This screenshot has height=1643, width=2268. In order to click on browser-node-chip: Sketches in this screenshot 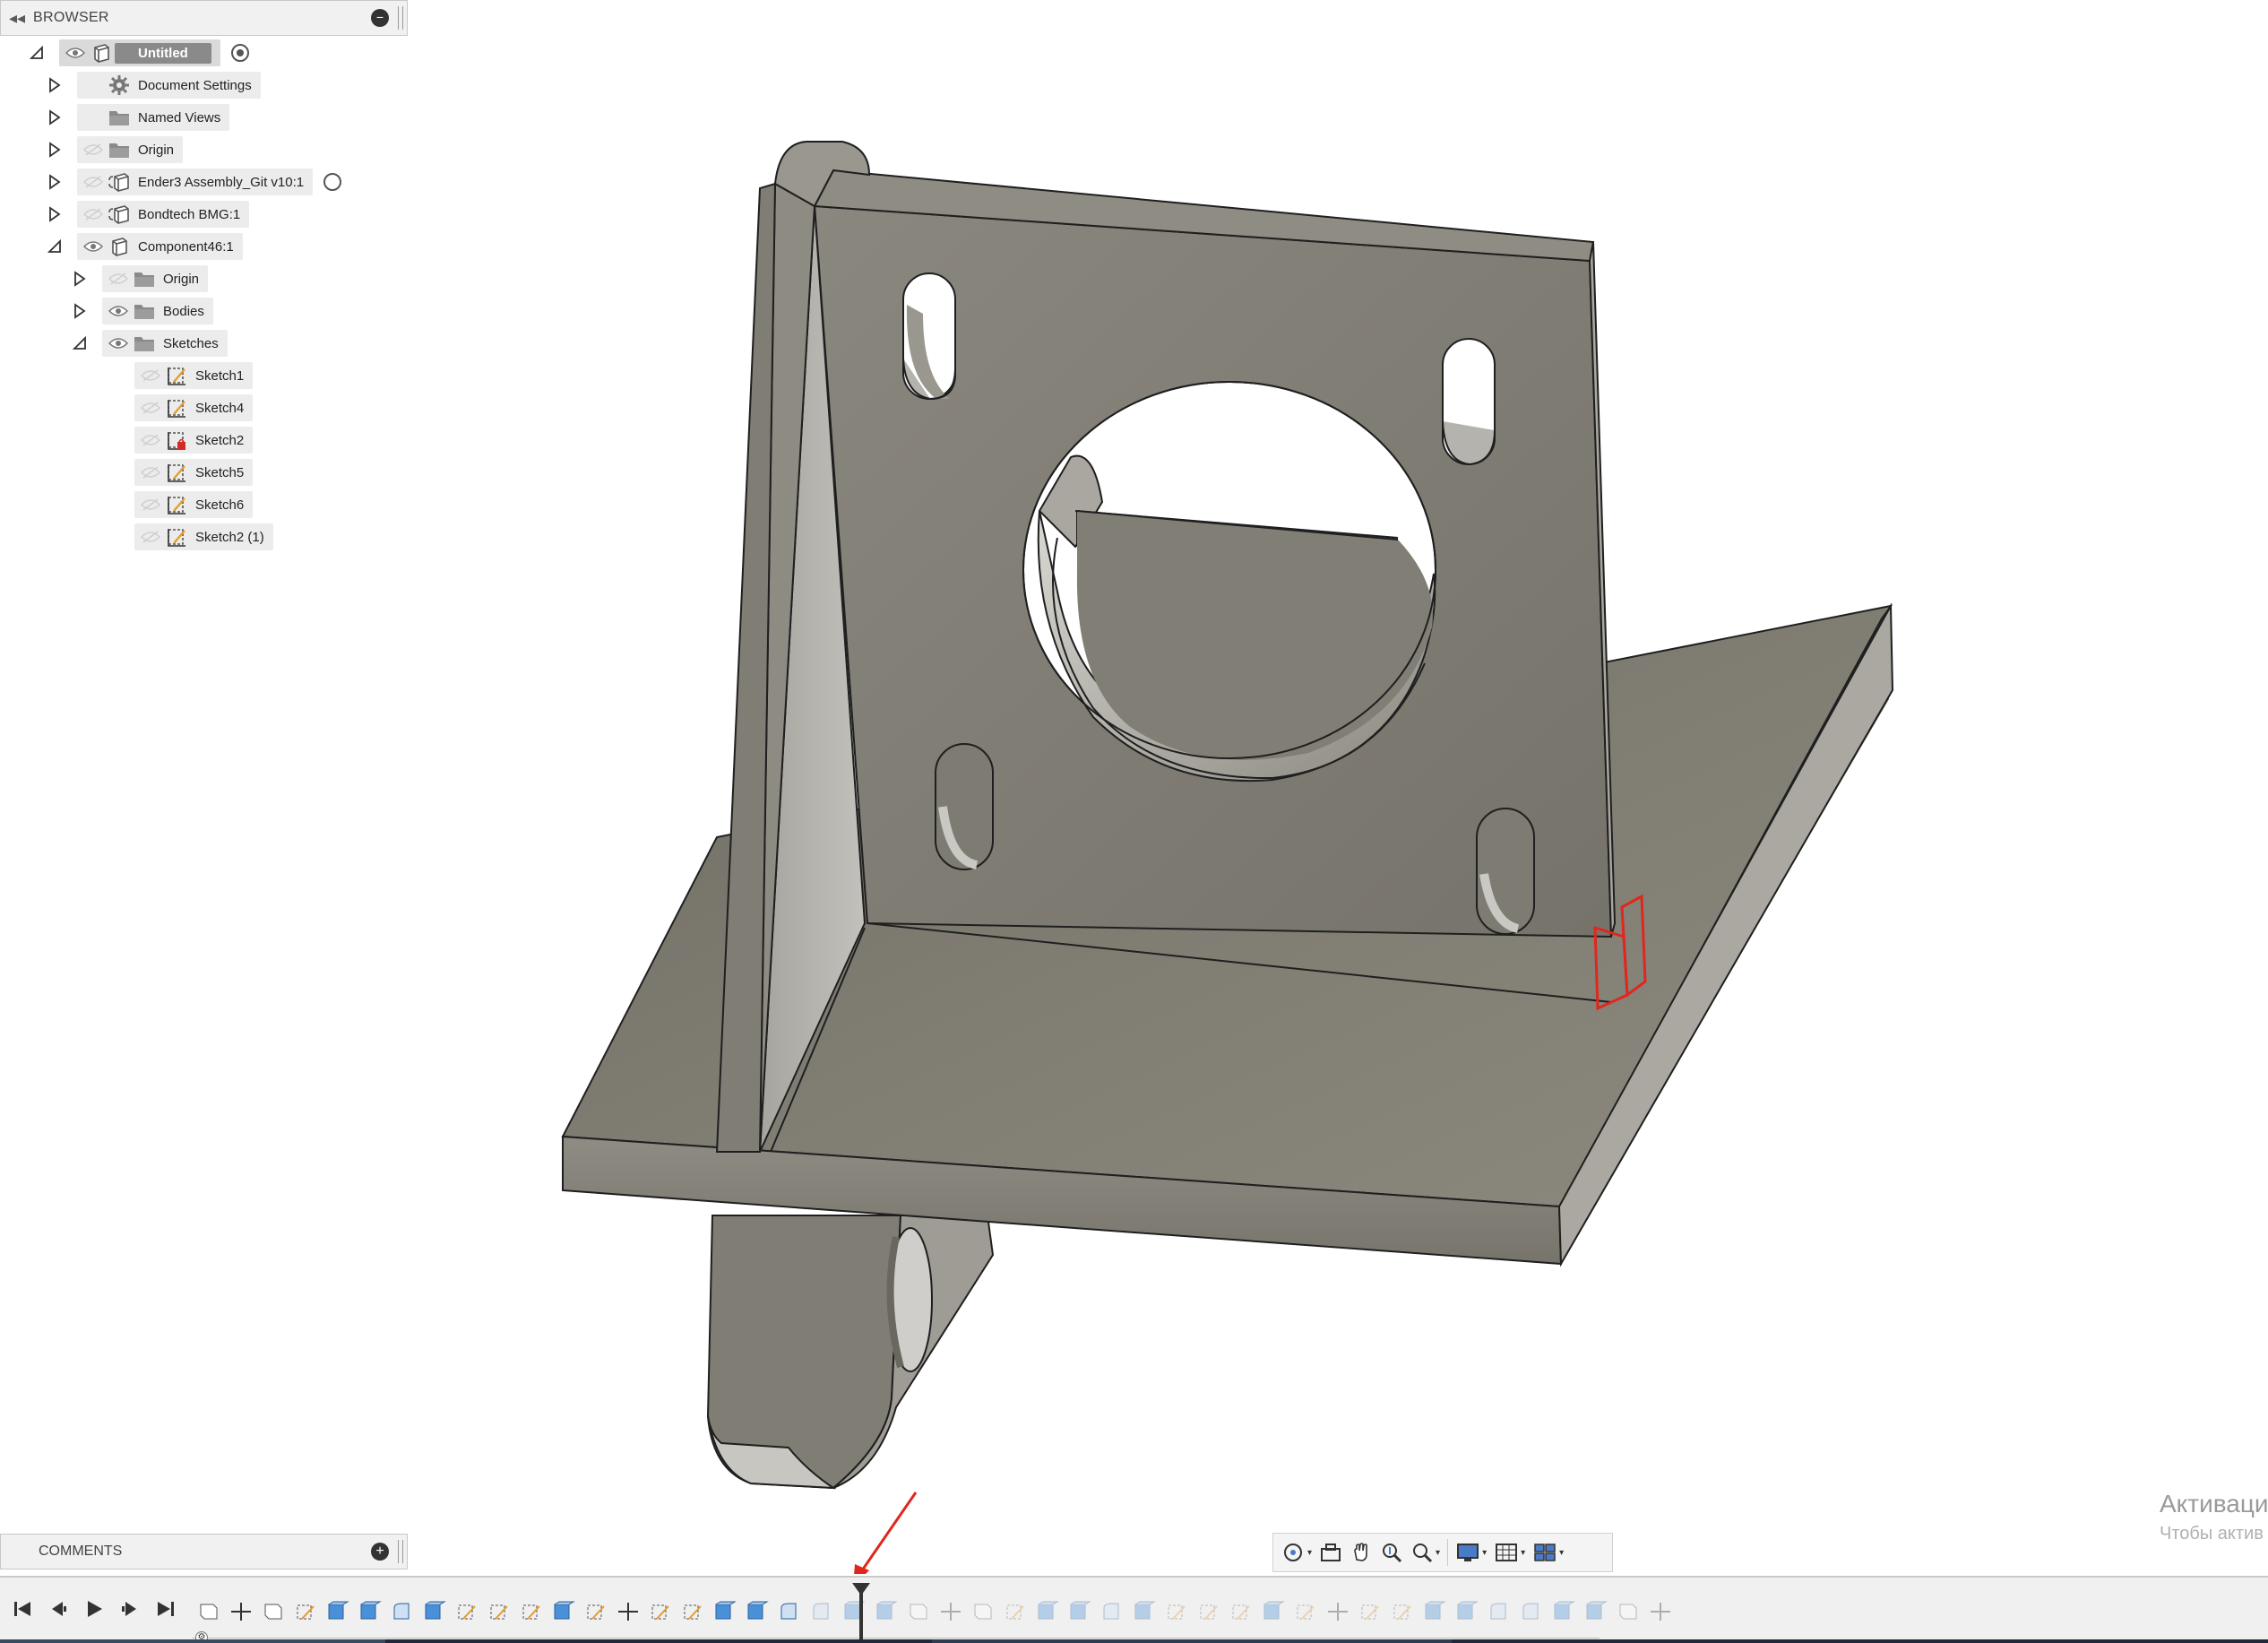, I will do `click(165, 343)`.